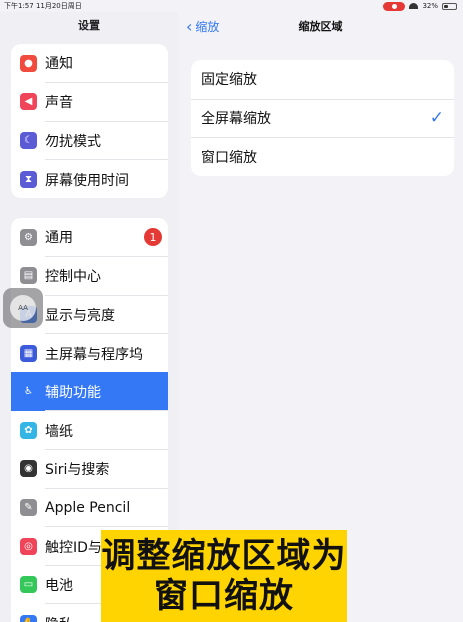 The width and height of the screenshot is (463, 622). What do you see at coordinates (414, 6) in the screenshot?
I see `wifi-icon` at bounding box center [414, 6].